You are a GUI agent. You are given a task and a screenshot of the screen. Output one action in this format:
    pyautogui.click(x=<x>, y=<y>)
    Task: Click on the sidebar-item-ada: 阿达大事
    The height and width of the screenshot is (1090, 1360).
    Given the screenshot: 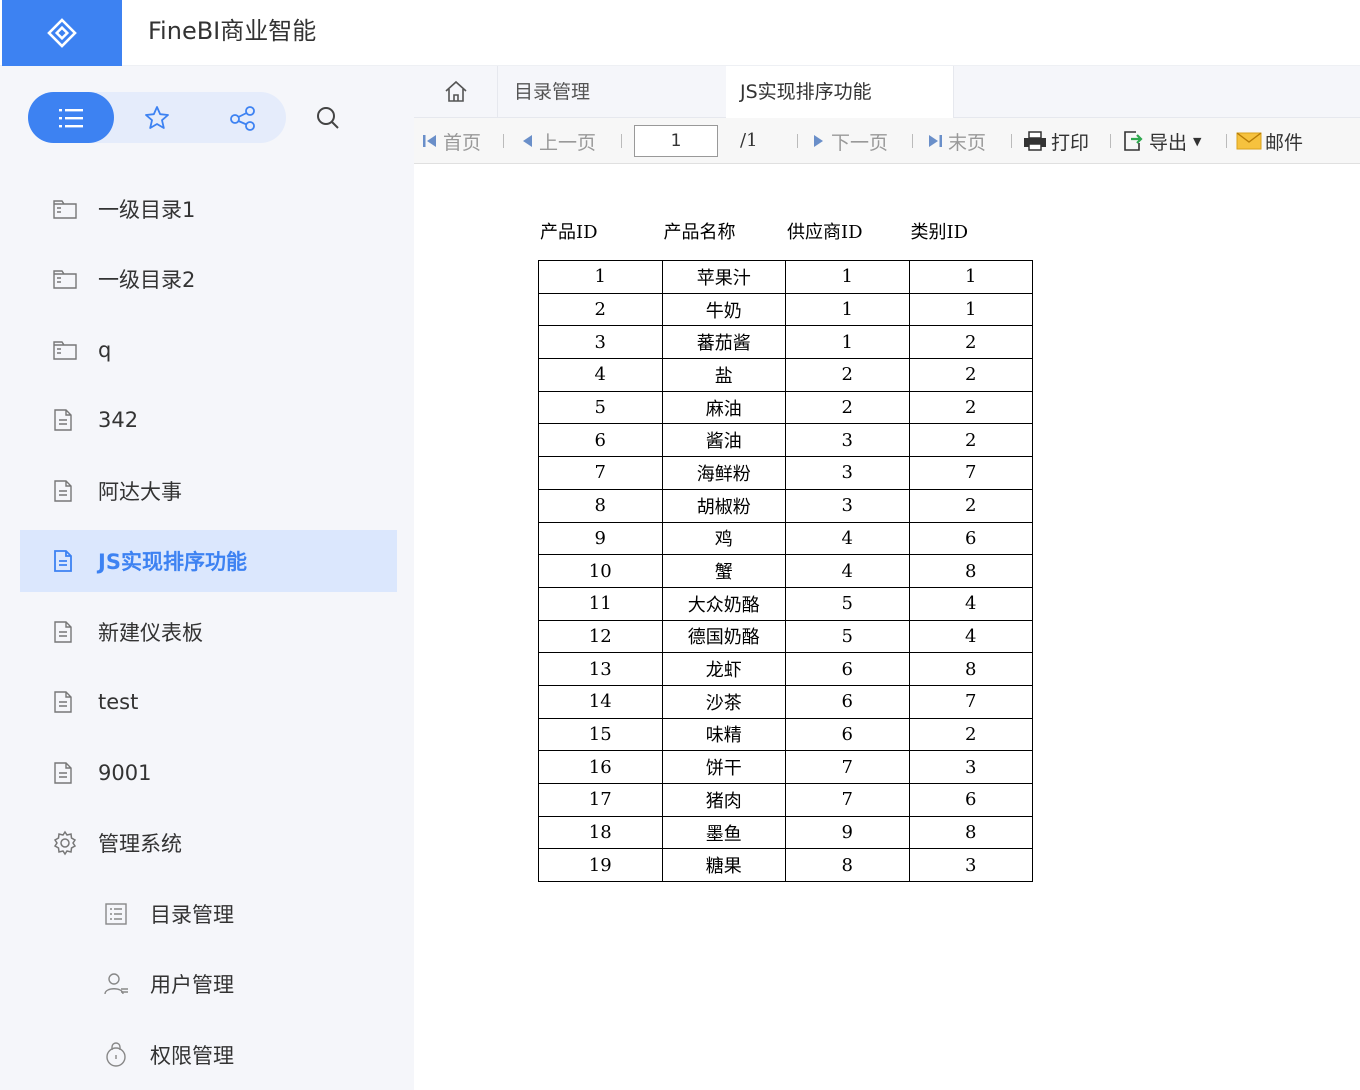 What is the action you would take?
    pyautogui.click(x=208, y=491)
    